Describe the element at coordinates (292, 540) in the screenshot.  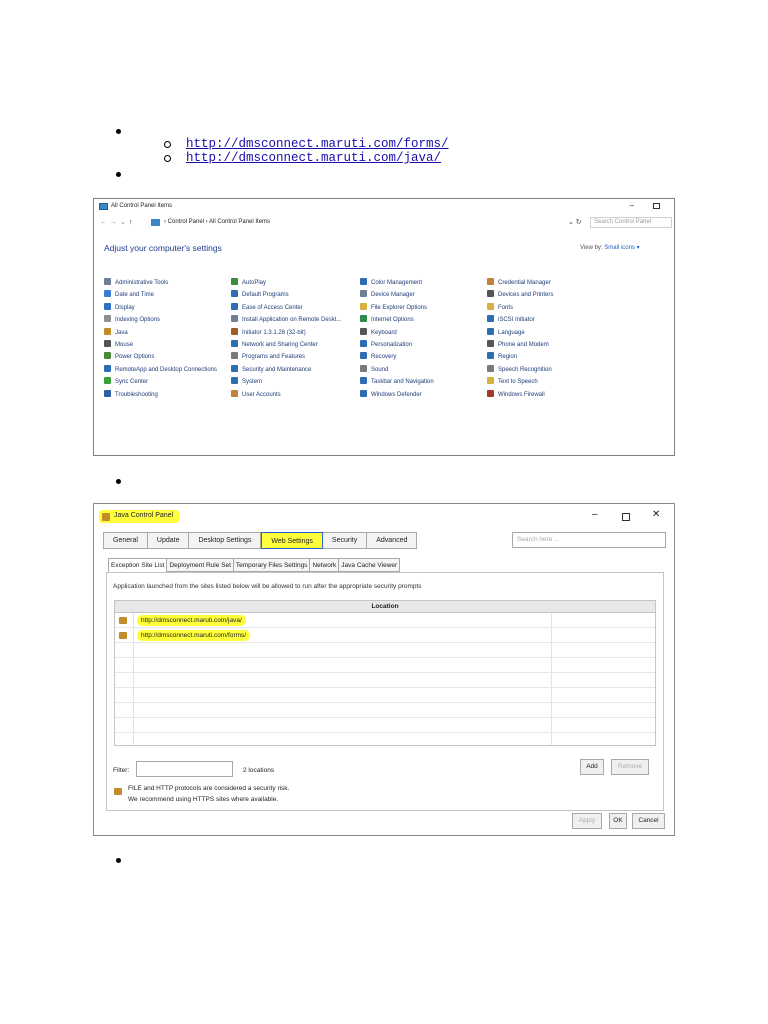
I see `tab-web-settings: Web Settings` at that location.